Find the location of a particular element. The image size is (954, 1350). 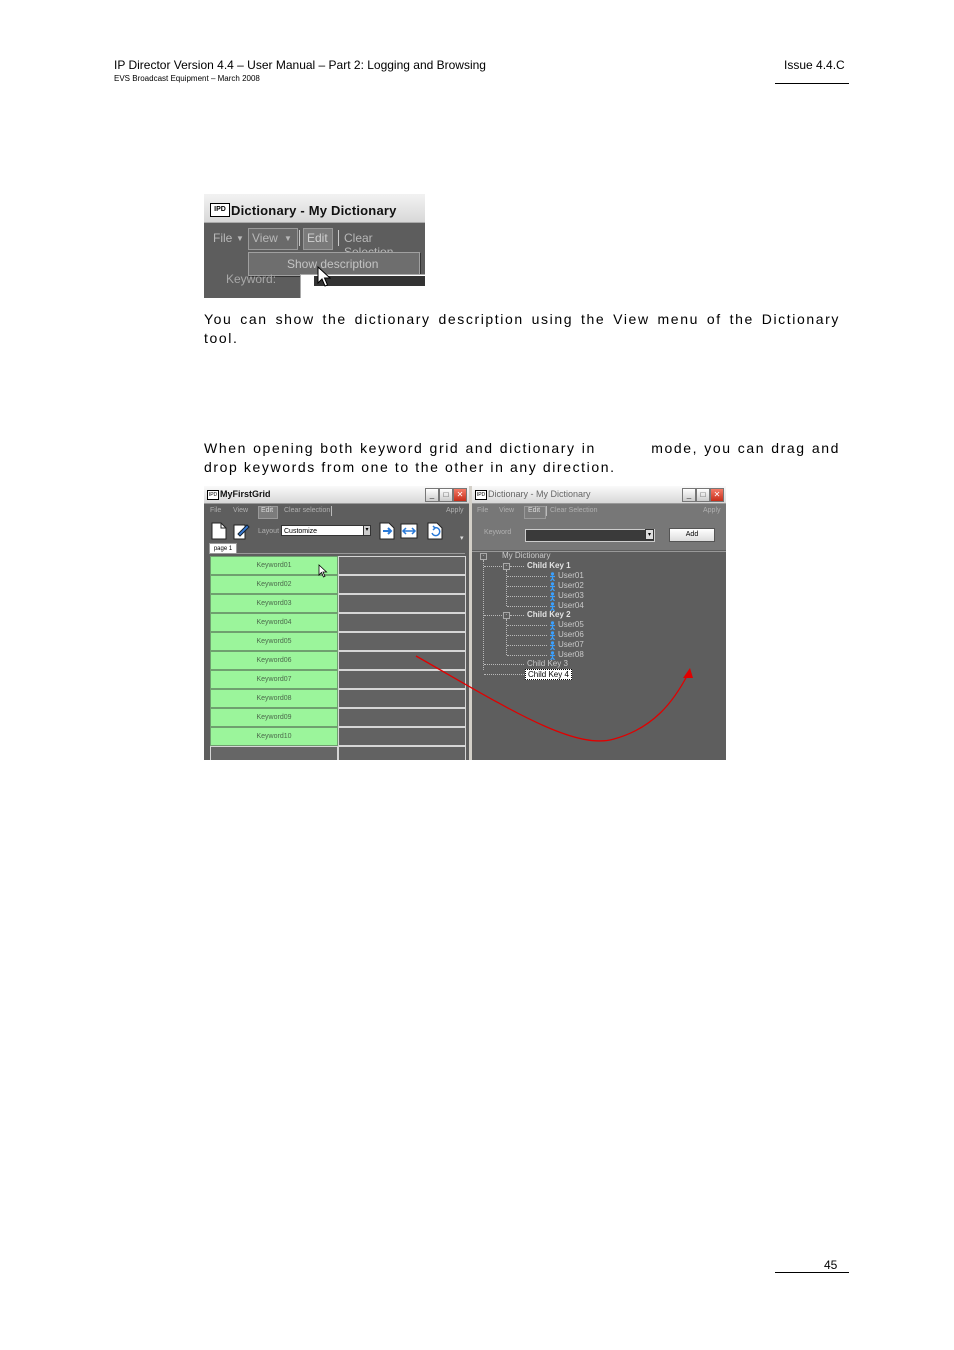

menu-edit: Edit is located at coordinates (317, 238).